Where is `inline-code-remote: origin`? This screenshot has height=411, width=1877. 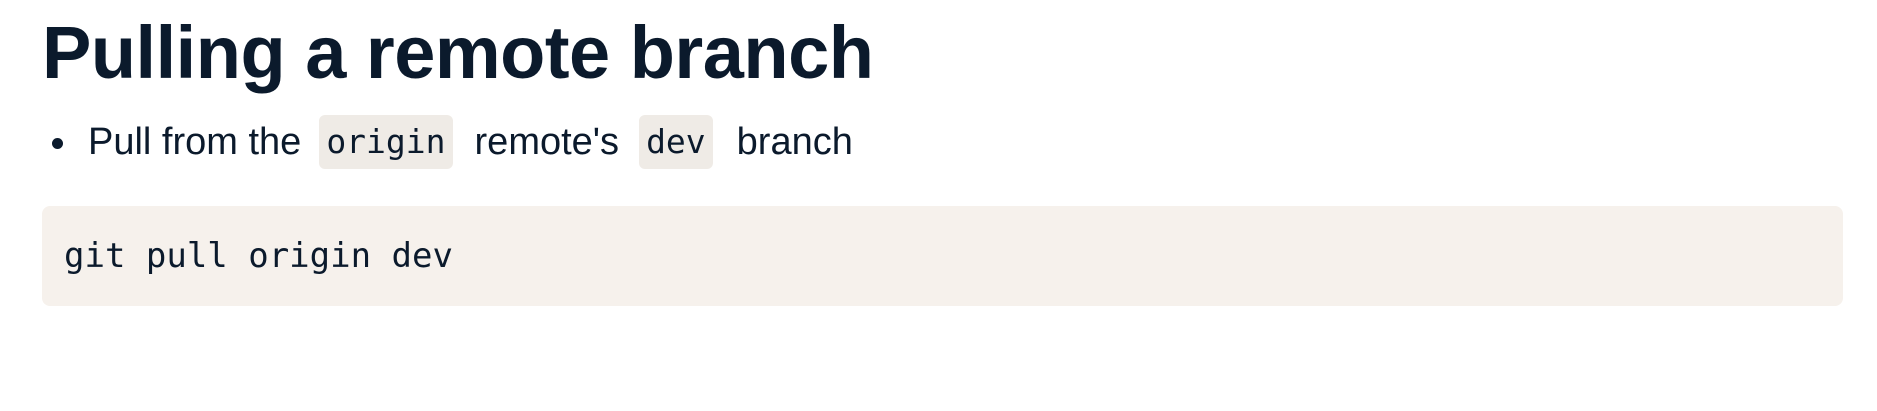 inline-code-remote: origin is located at coordinates (386, 142).